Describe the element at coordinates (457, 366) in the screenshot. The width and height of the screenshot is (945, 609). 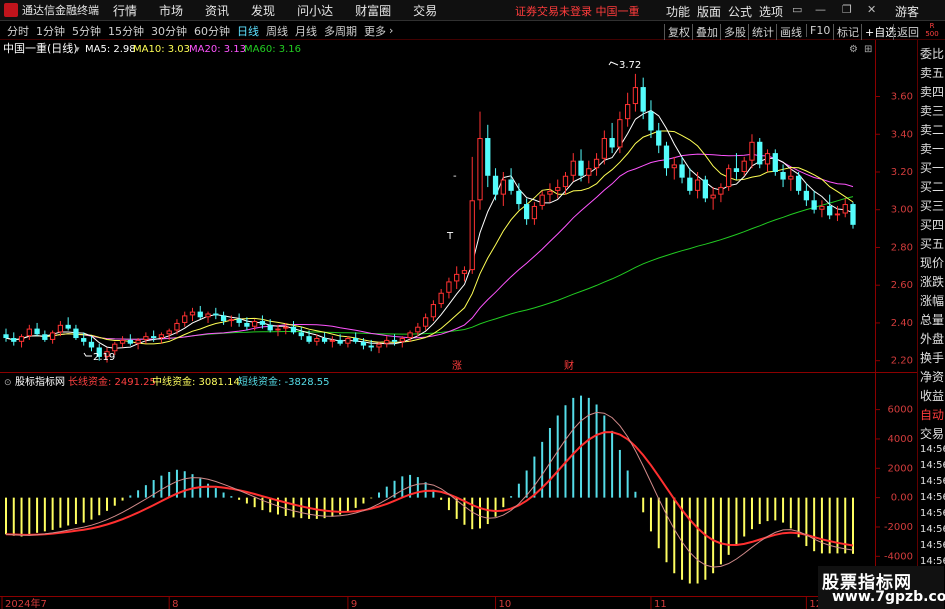
I see `limit-up-mark: 涨` at that location.